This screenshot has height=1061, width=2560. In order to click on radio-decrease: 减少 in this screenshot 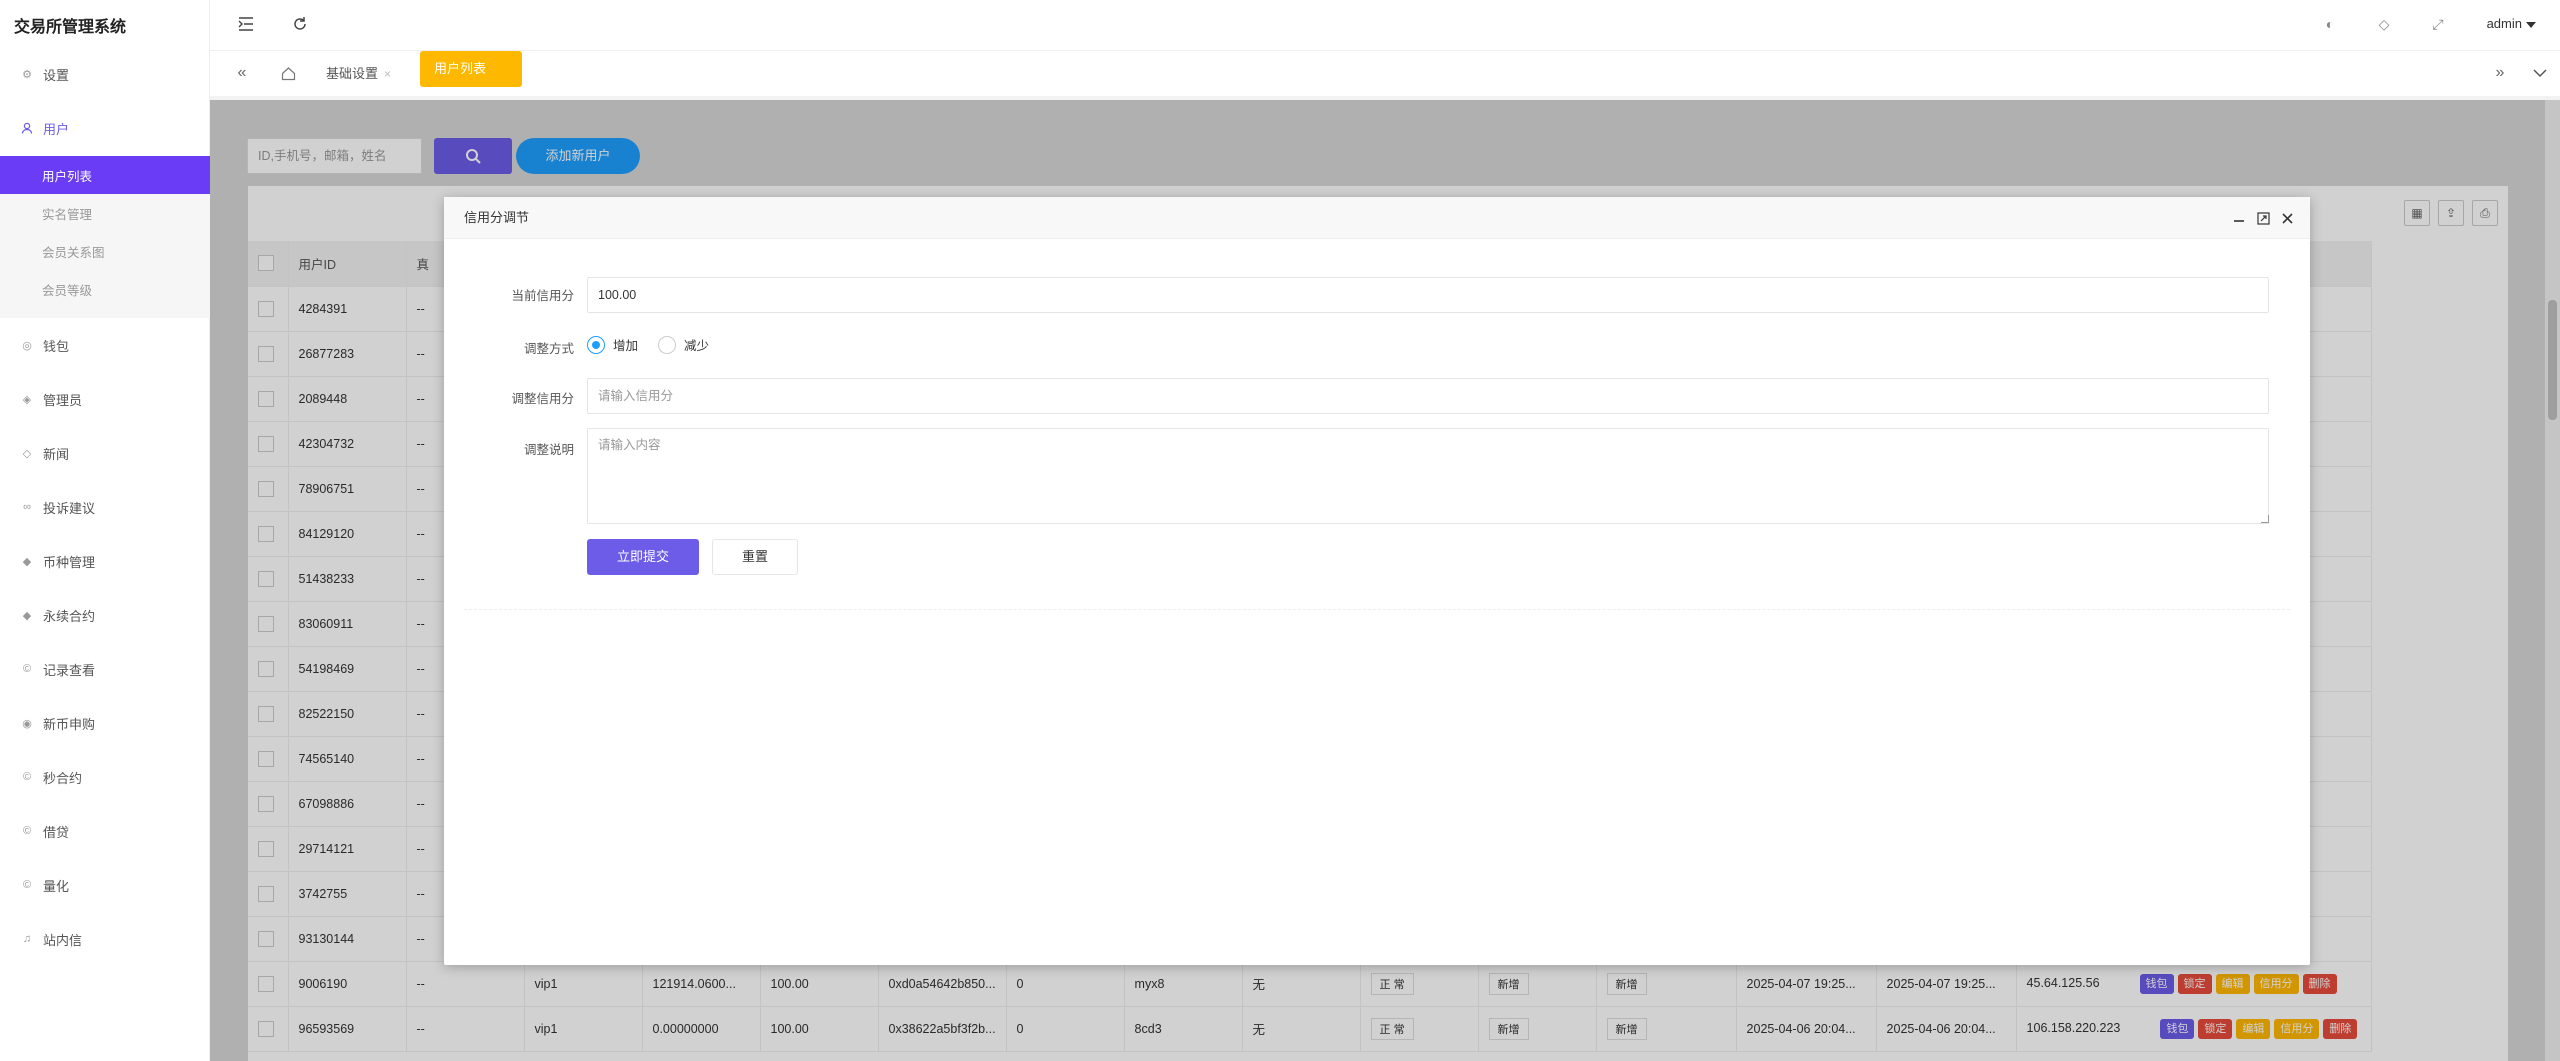, I will do `click(683, 344)`.